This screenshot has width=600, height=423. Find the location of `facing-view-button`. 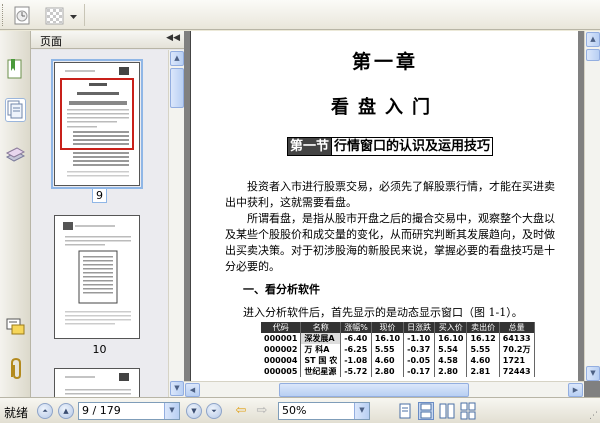

facing-view-button is located at coordinates (447, 411).